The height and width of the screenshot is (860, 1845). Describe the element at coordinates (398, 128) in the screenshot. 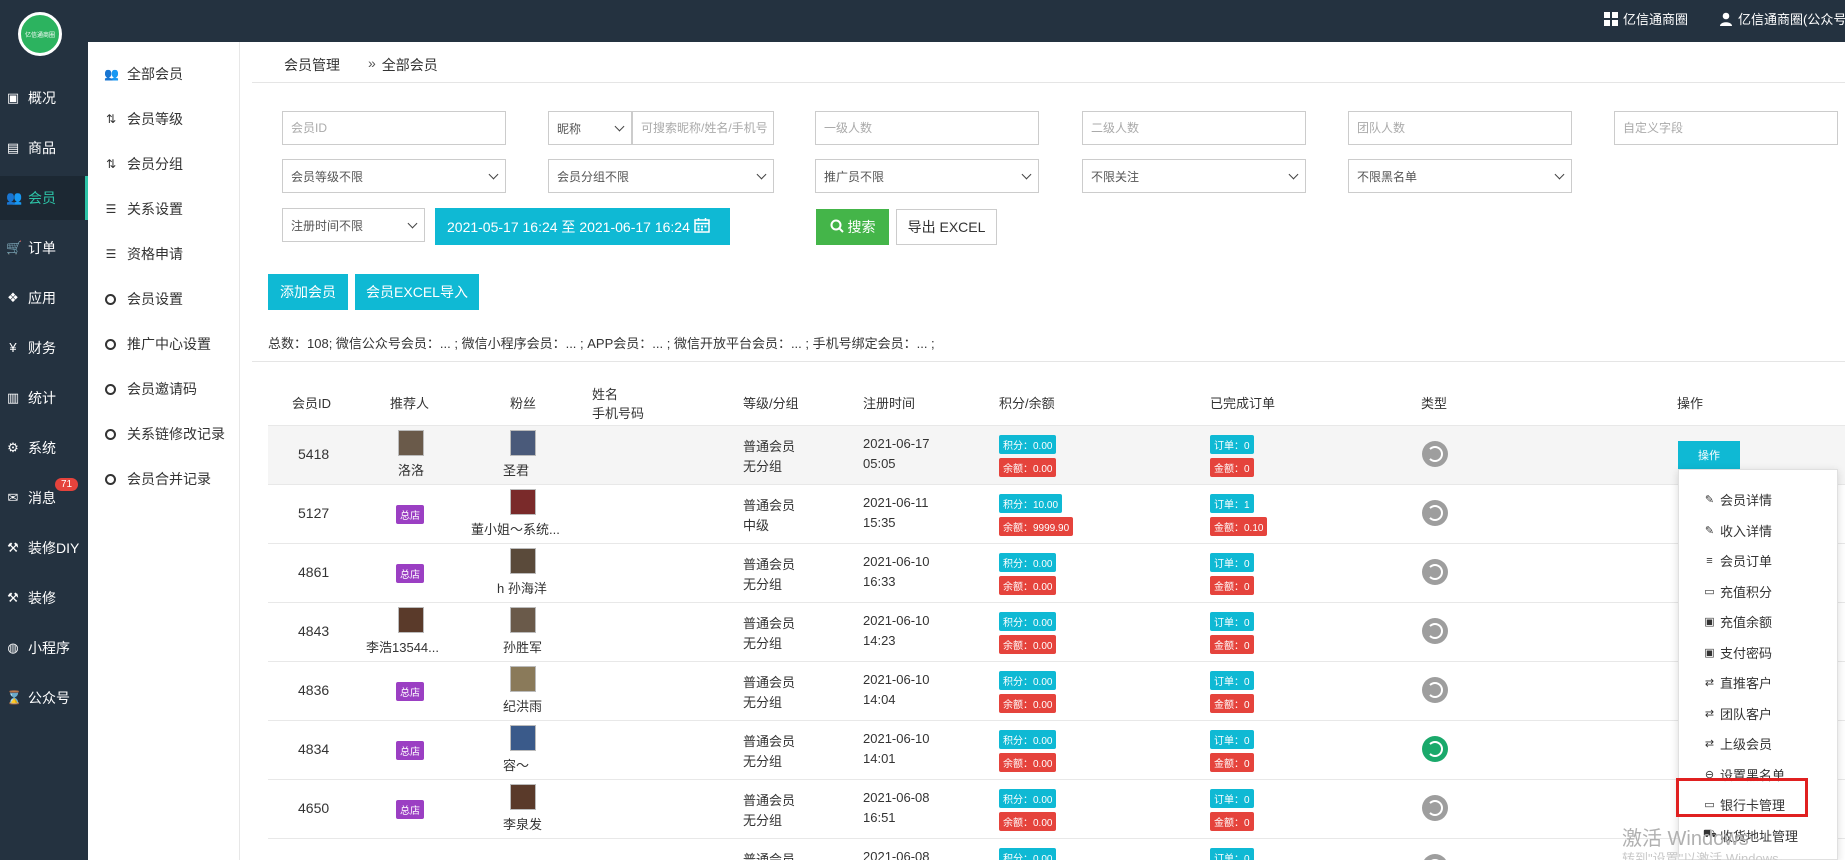

I see `member-id-input` at that location.